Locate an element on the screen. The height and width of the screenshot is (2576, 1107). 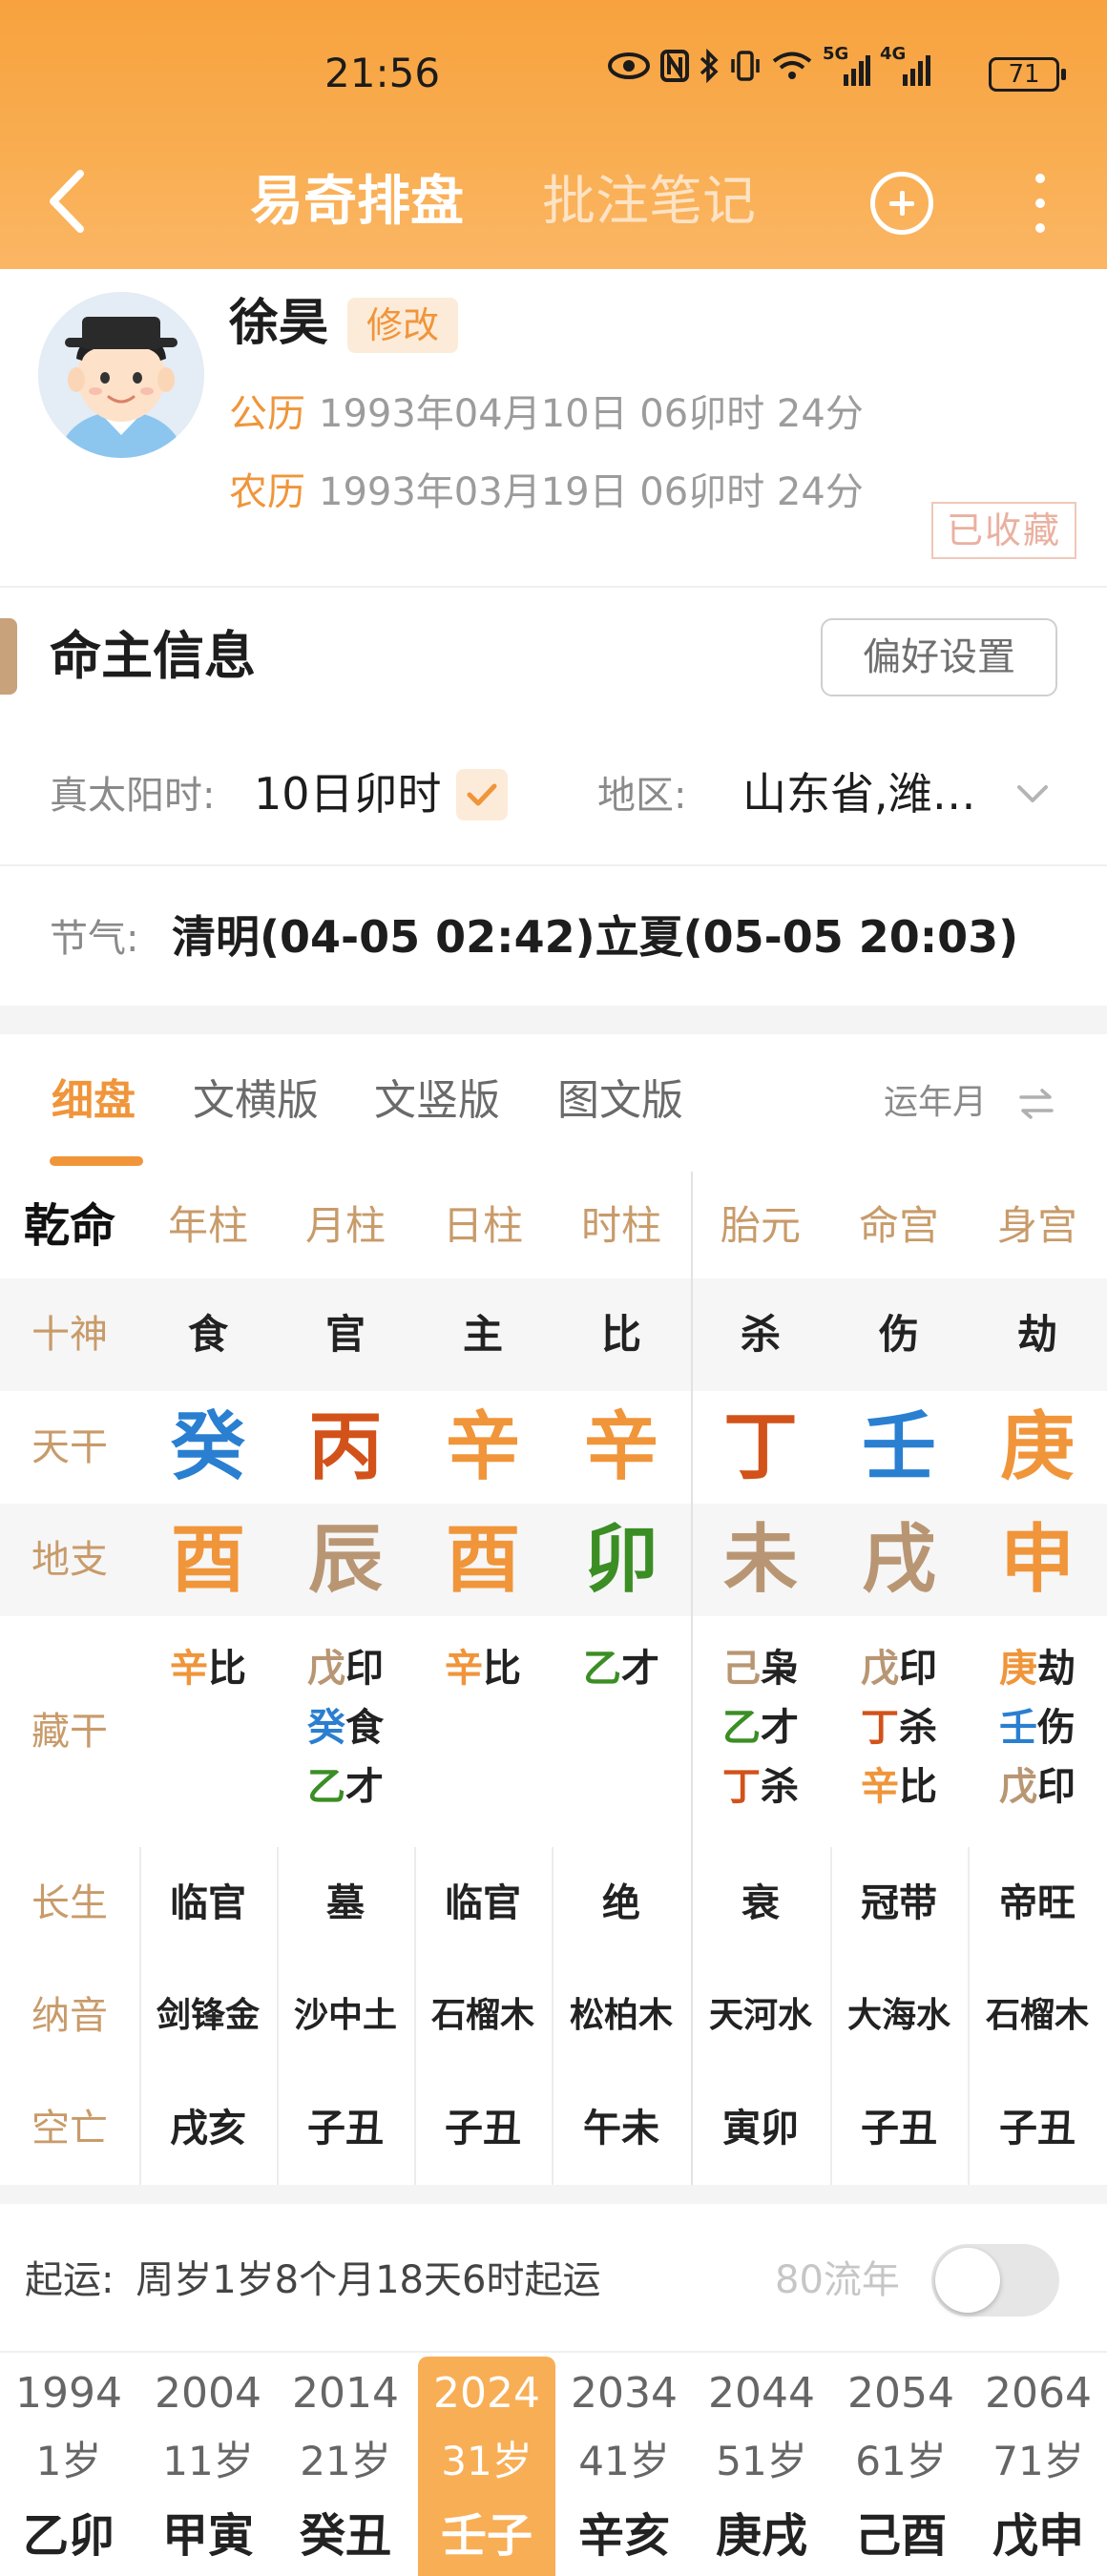
more-menu-button is located at coordinates (1040, 203).